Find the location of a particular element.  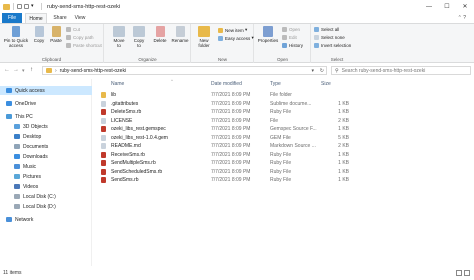

cube-icon is located at coordinates (17, 126).